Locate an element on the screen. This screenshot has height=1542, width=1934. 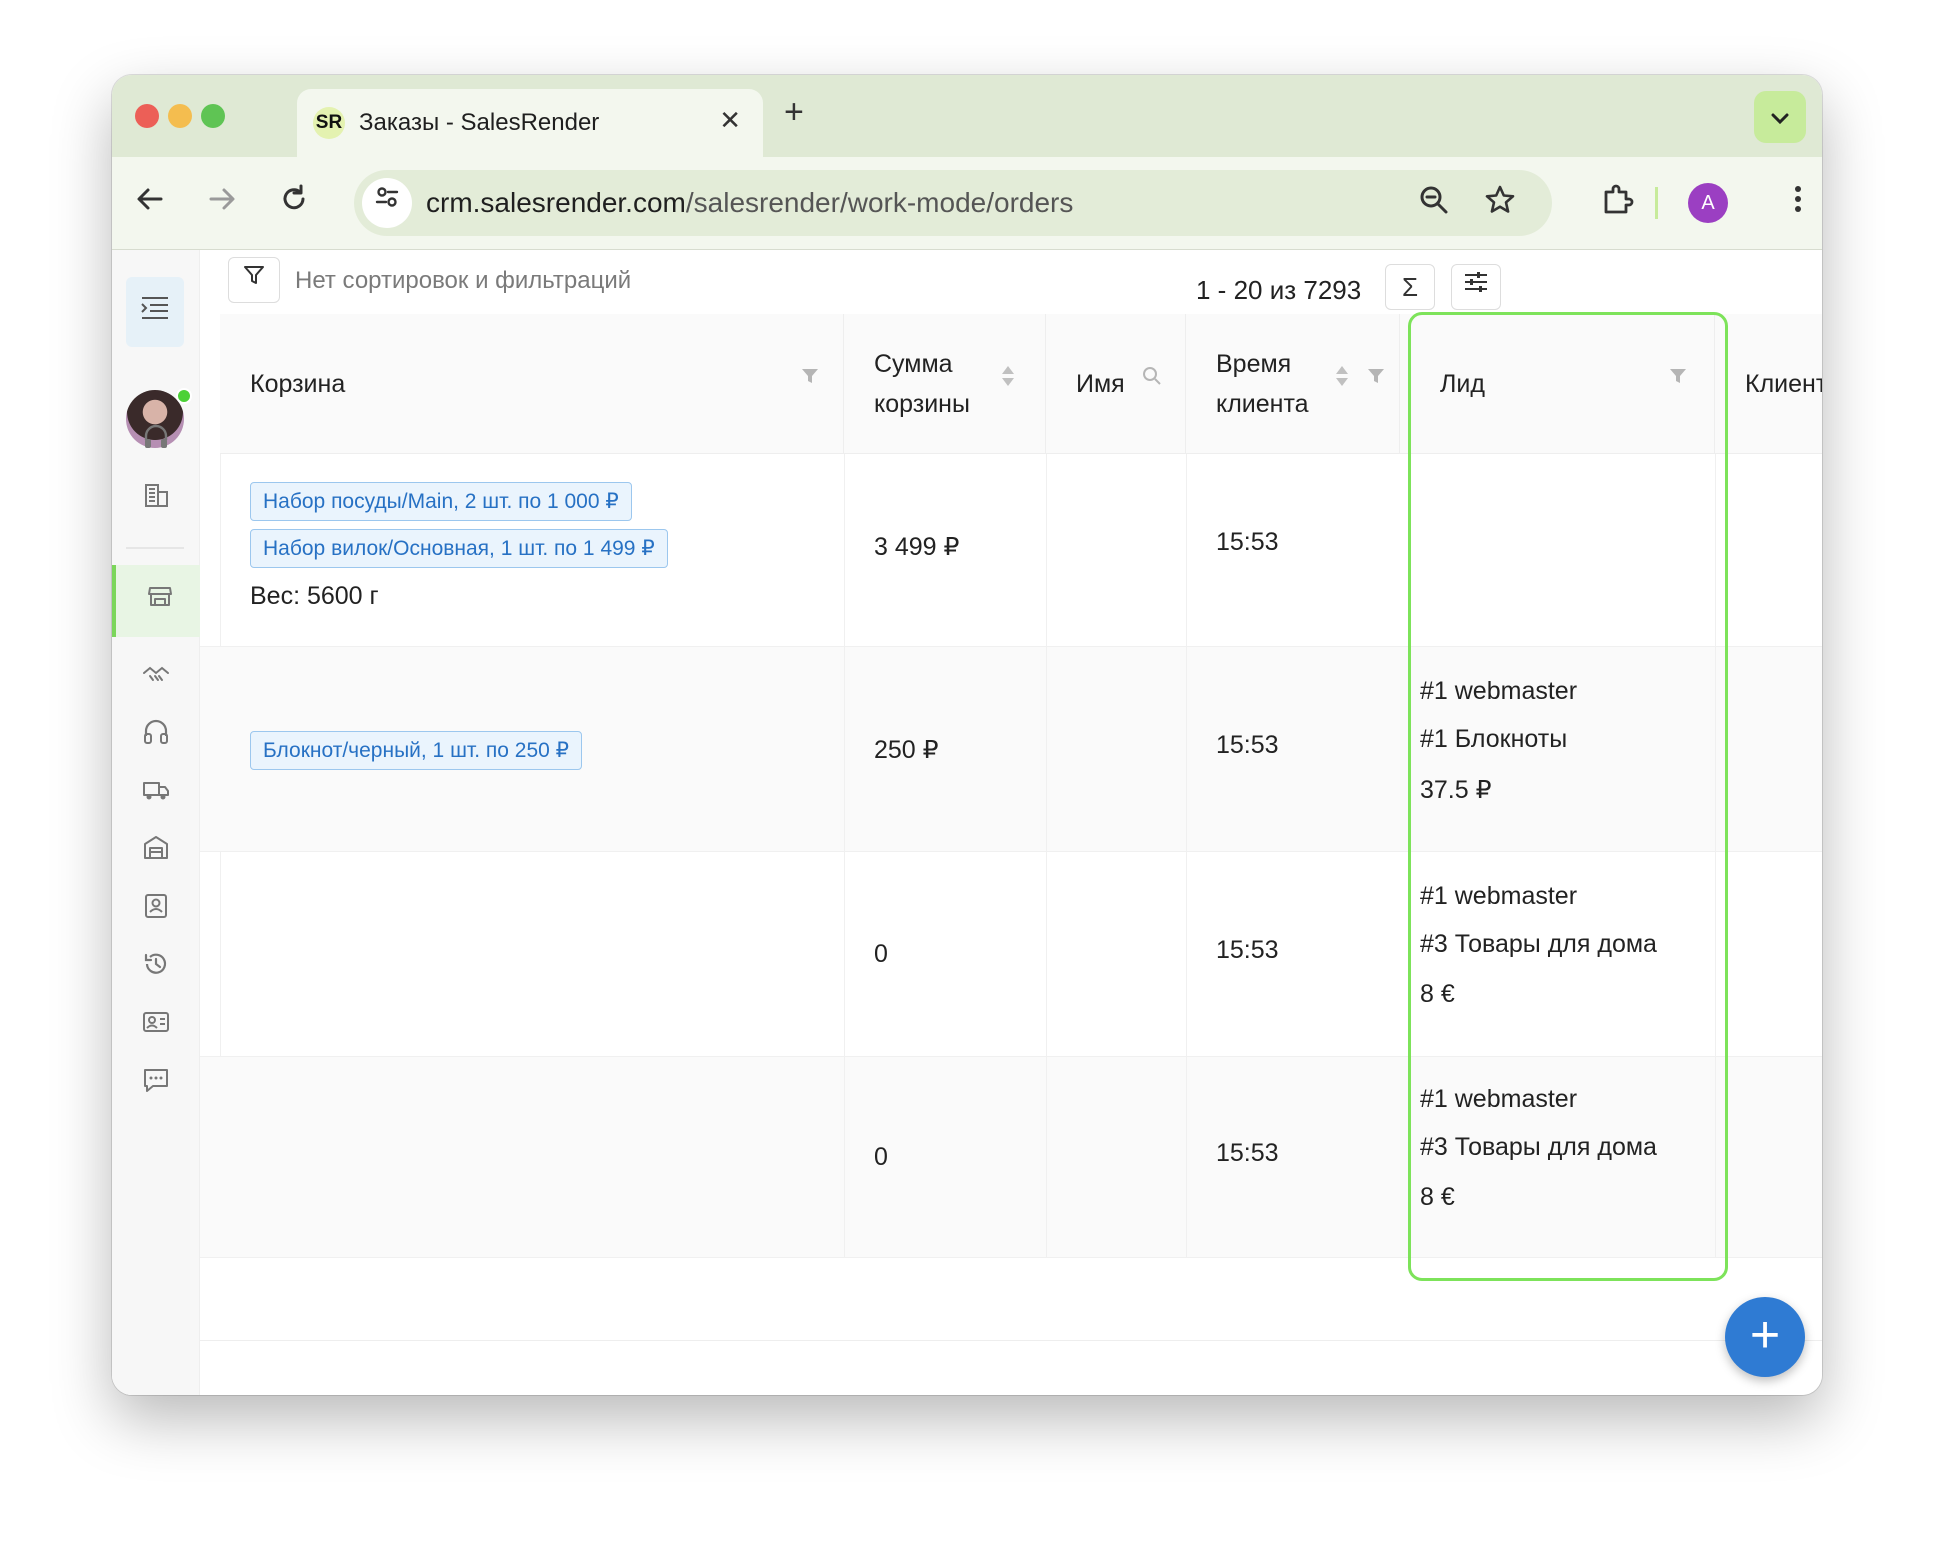
sidebar-toggle-button is located at coordinates (155, 312).